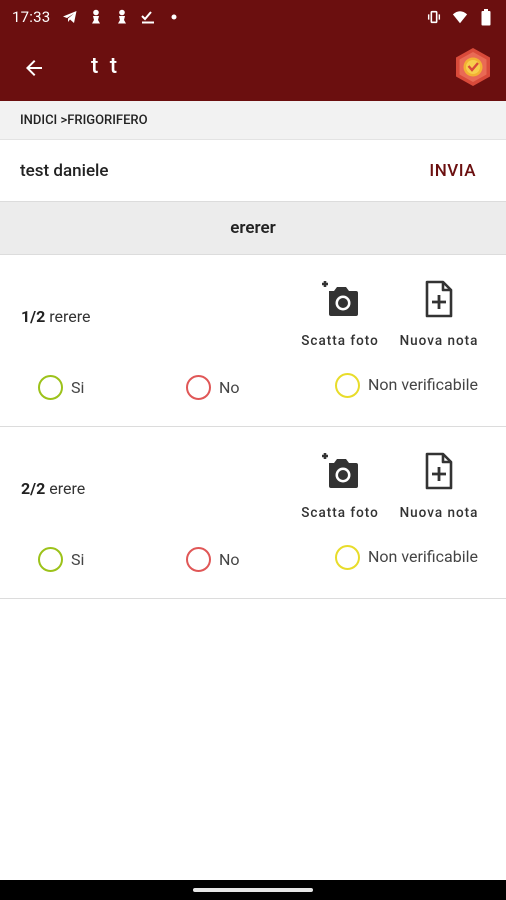 This screenshot has width=506, height=900. What do you see at coordinates (253, 171) in the screenshot?
I see `info-row: test daniele INVIA` at bounding box center [253, 171].